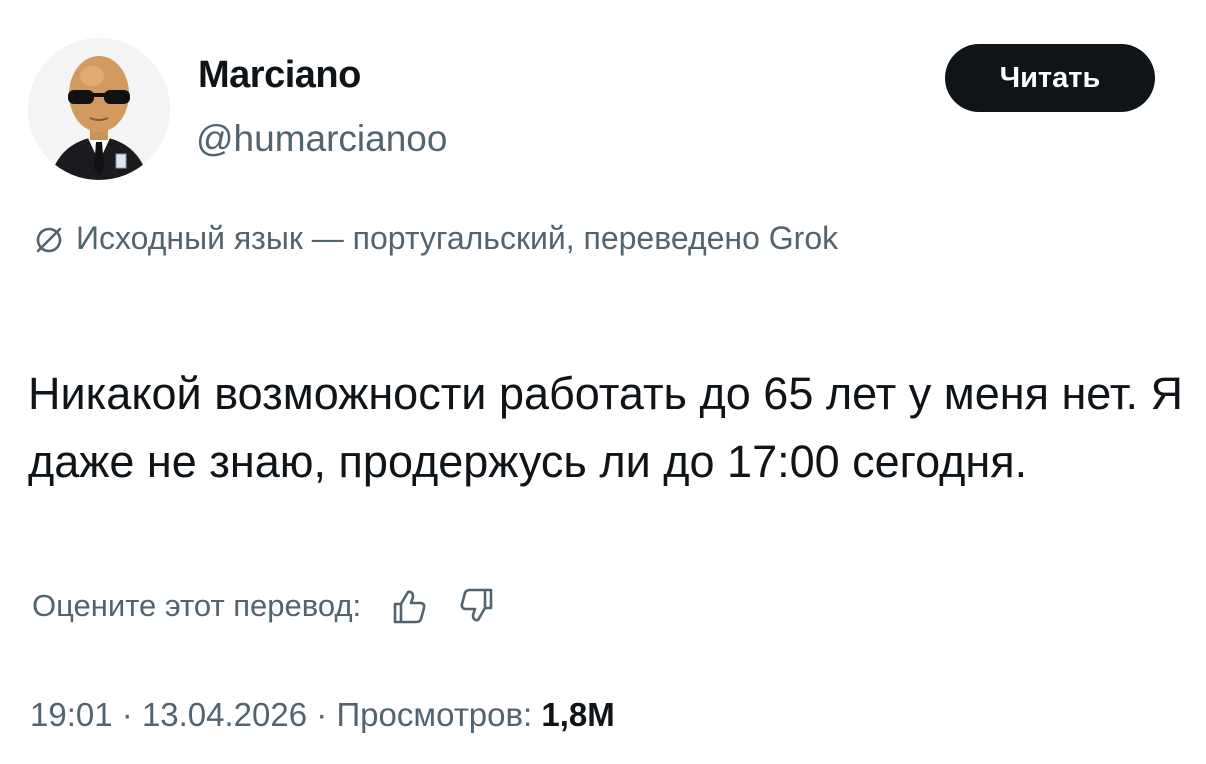  What do you see at coordinates (477, 606) in the screenshot?
I see `thumbs-down-icon` at bounding box center [477, 606].